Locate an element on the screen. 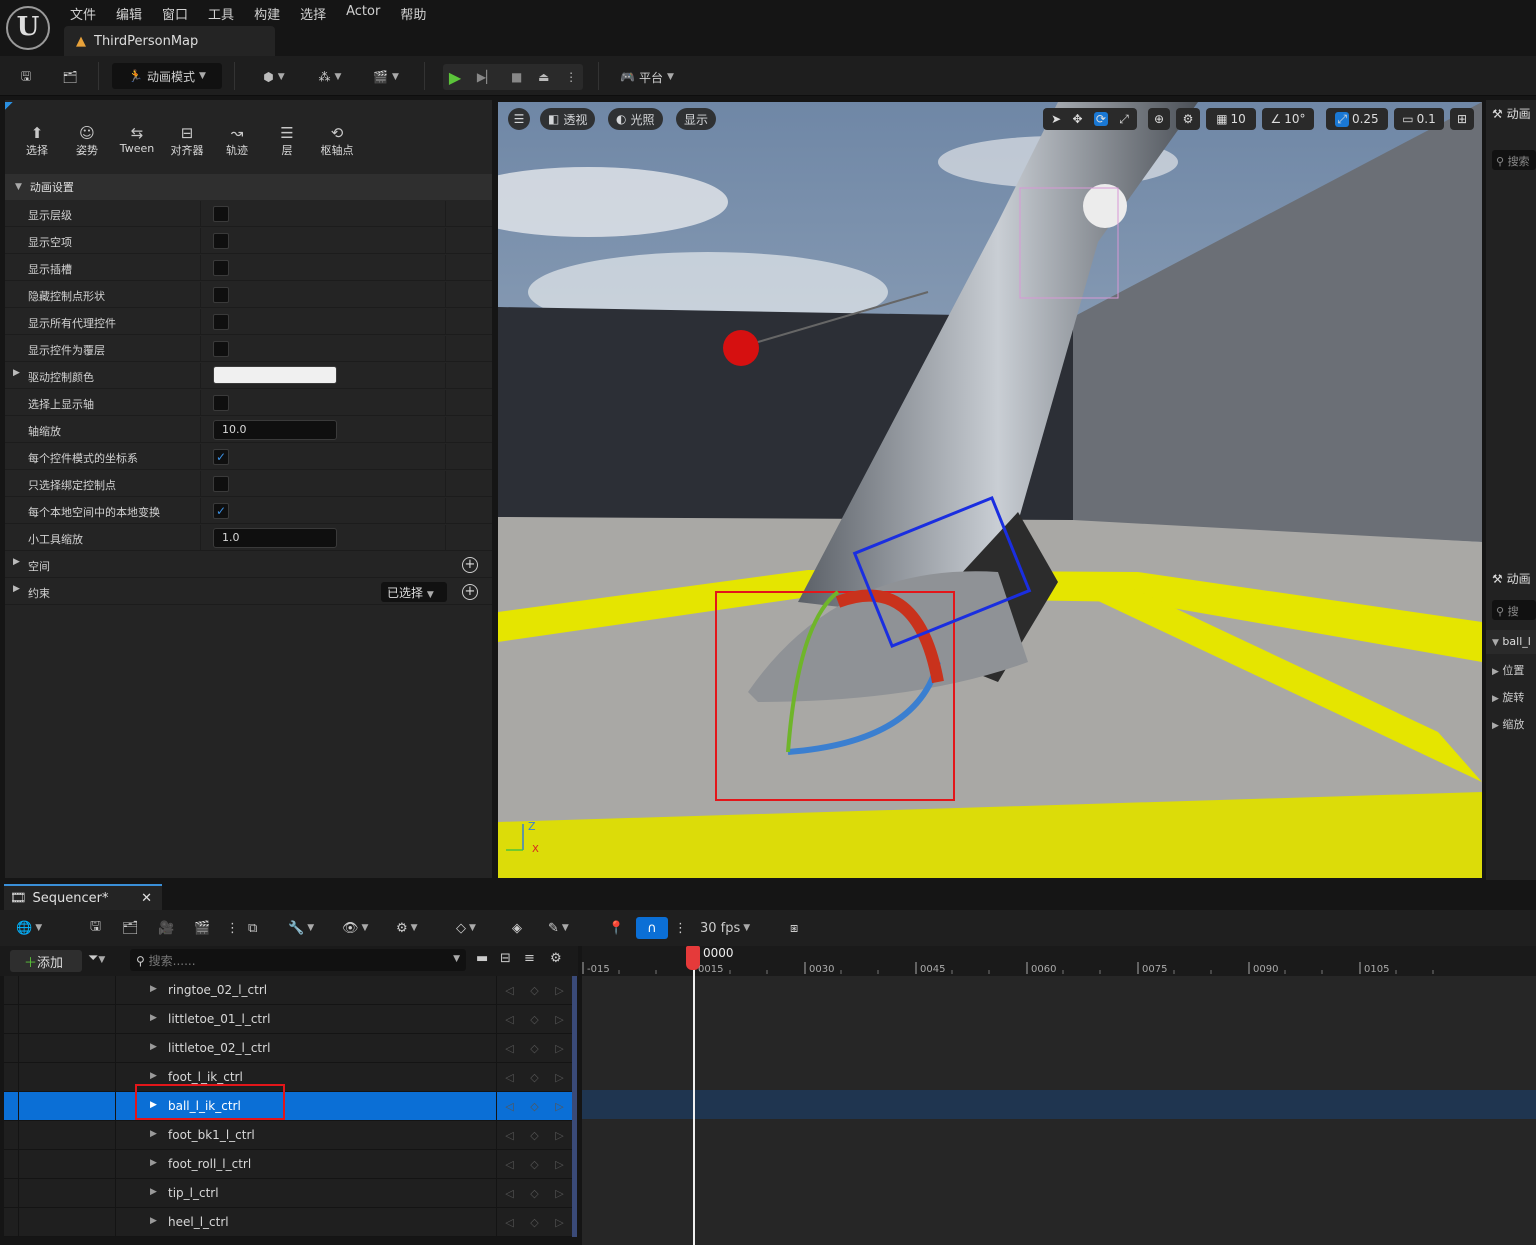 This screenshot has width=1536, height=1245. curve-editor-icon: ⧆ is located at coordinates (794, 928).